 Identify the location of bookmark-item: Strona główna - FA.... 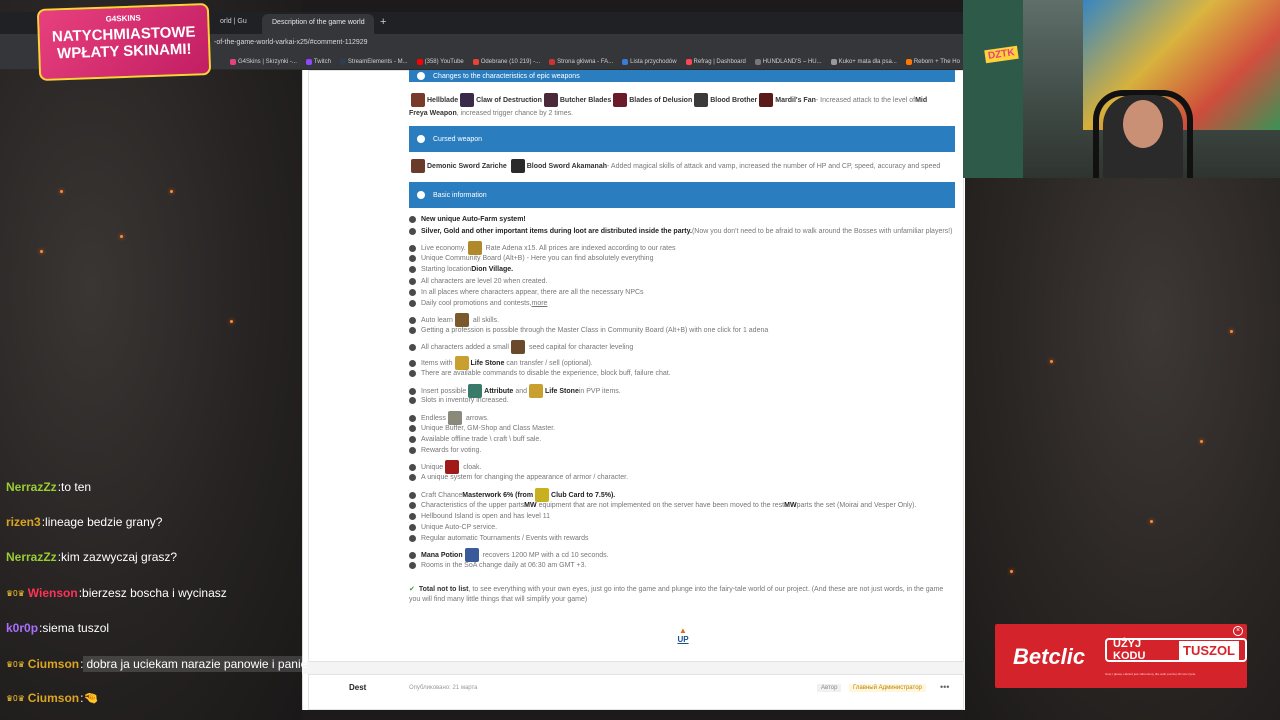
(581, 61).